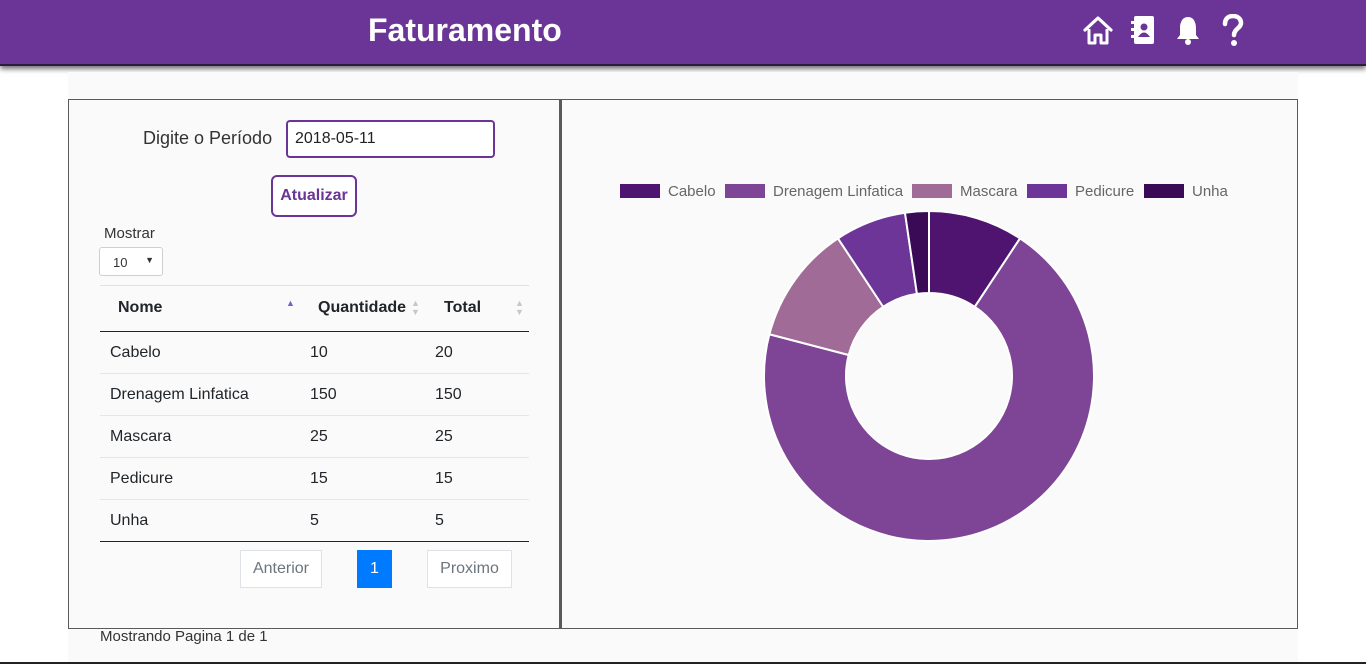  What do you see at coordinates (319, 436) in the screenshot?
I see `cell-quantidade: 25` at bounding box center [319, 436].